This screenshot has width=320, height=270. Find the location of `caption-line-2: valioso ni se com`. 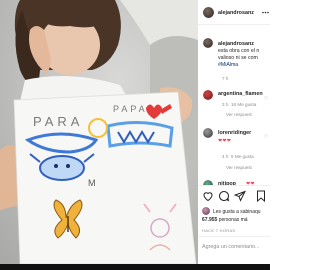

caption-line-2: valioso ni se com is located at coordinates (238, 58).